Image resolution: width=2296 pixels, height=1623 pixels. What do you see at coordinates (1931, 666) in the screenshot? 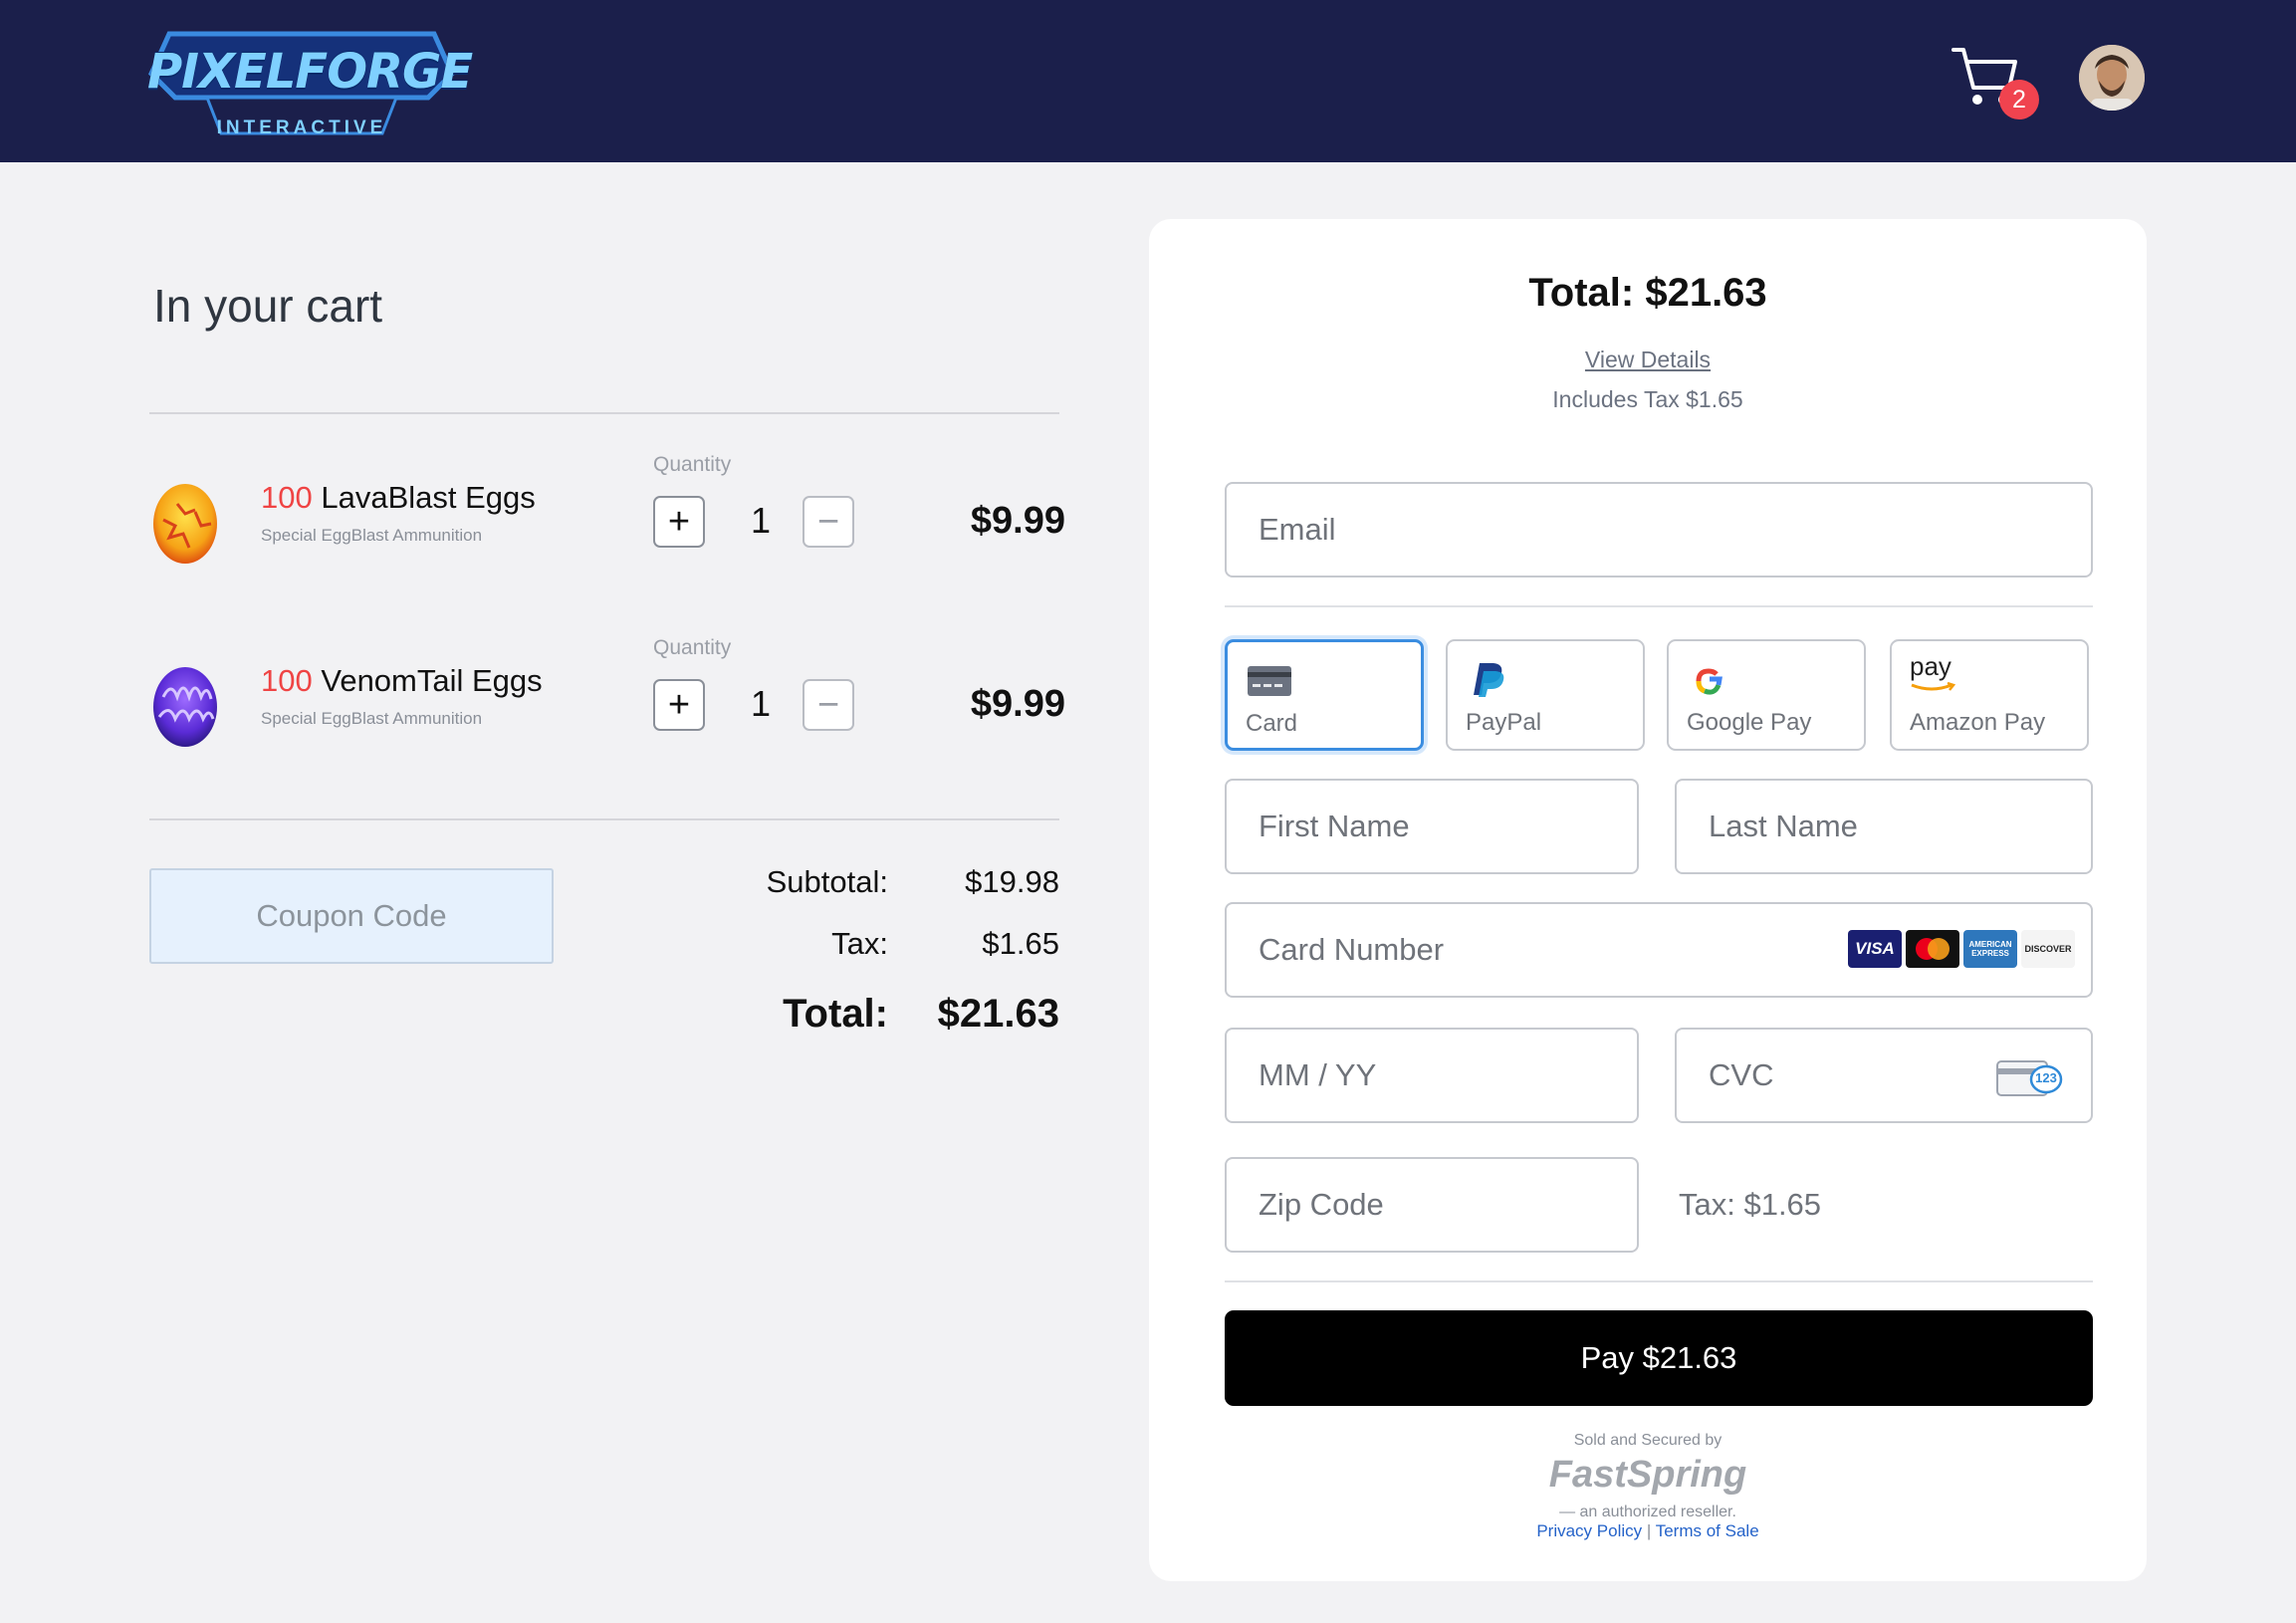
I see `amazon-pay-mark: pay` at bounding box center [1931, 666].